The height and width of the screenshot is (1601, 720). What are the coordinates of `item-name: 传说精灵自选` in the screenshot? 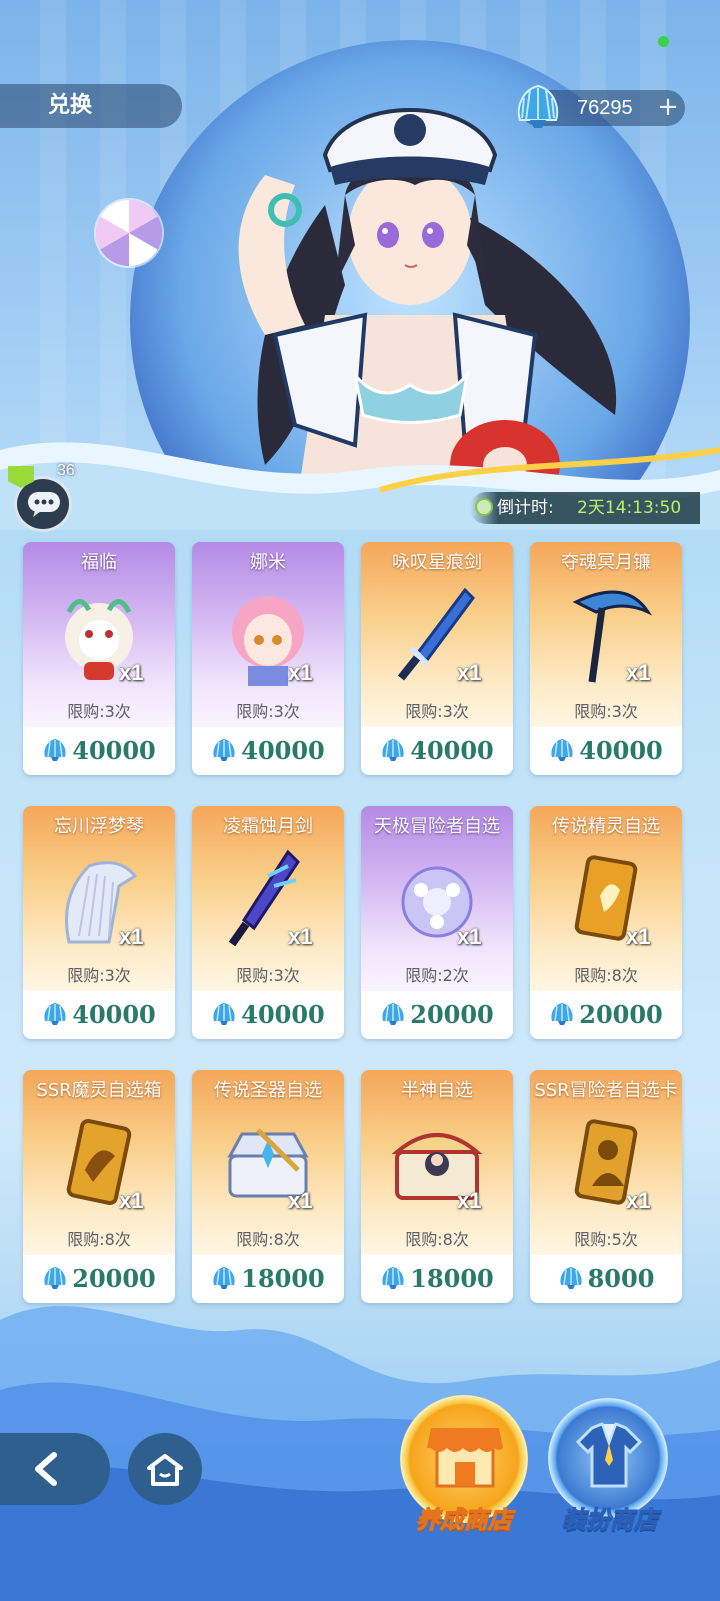 It's located at (606, 826).